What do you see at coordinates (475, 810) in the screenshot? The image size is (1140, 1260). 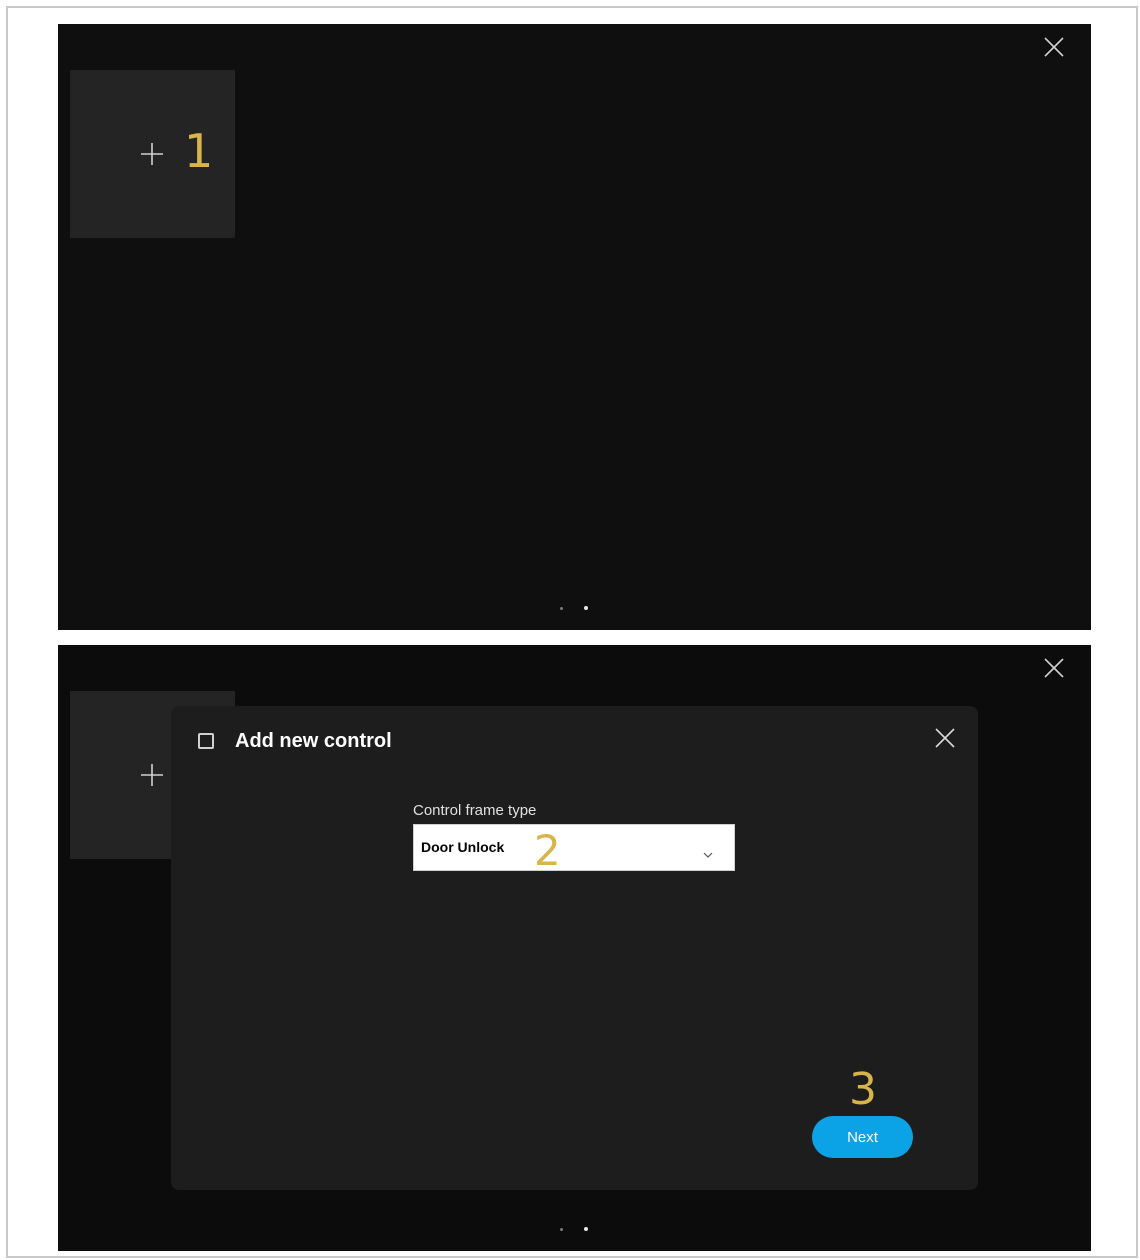 I see `control-frame-type-label: Control frame type` at bounding box center [475, 810].